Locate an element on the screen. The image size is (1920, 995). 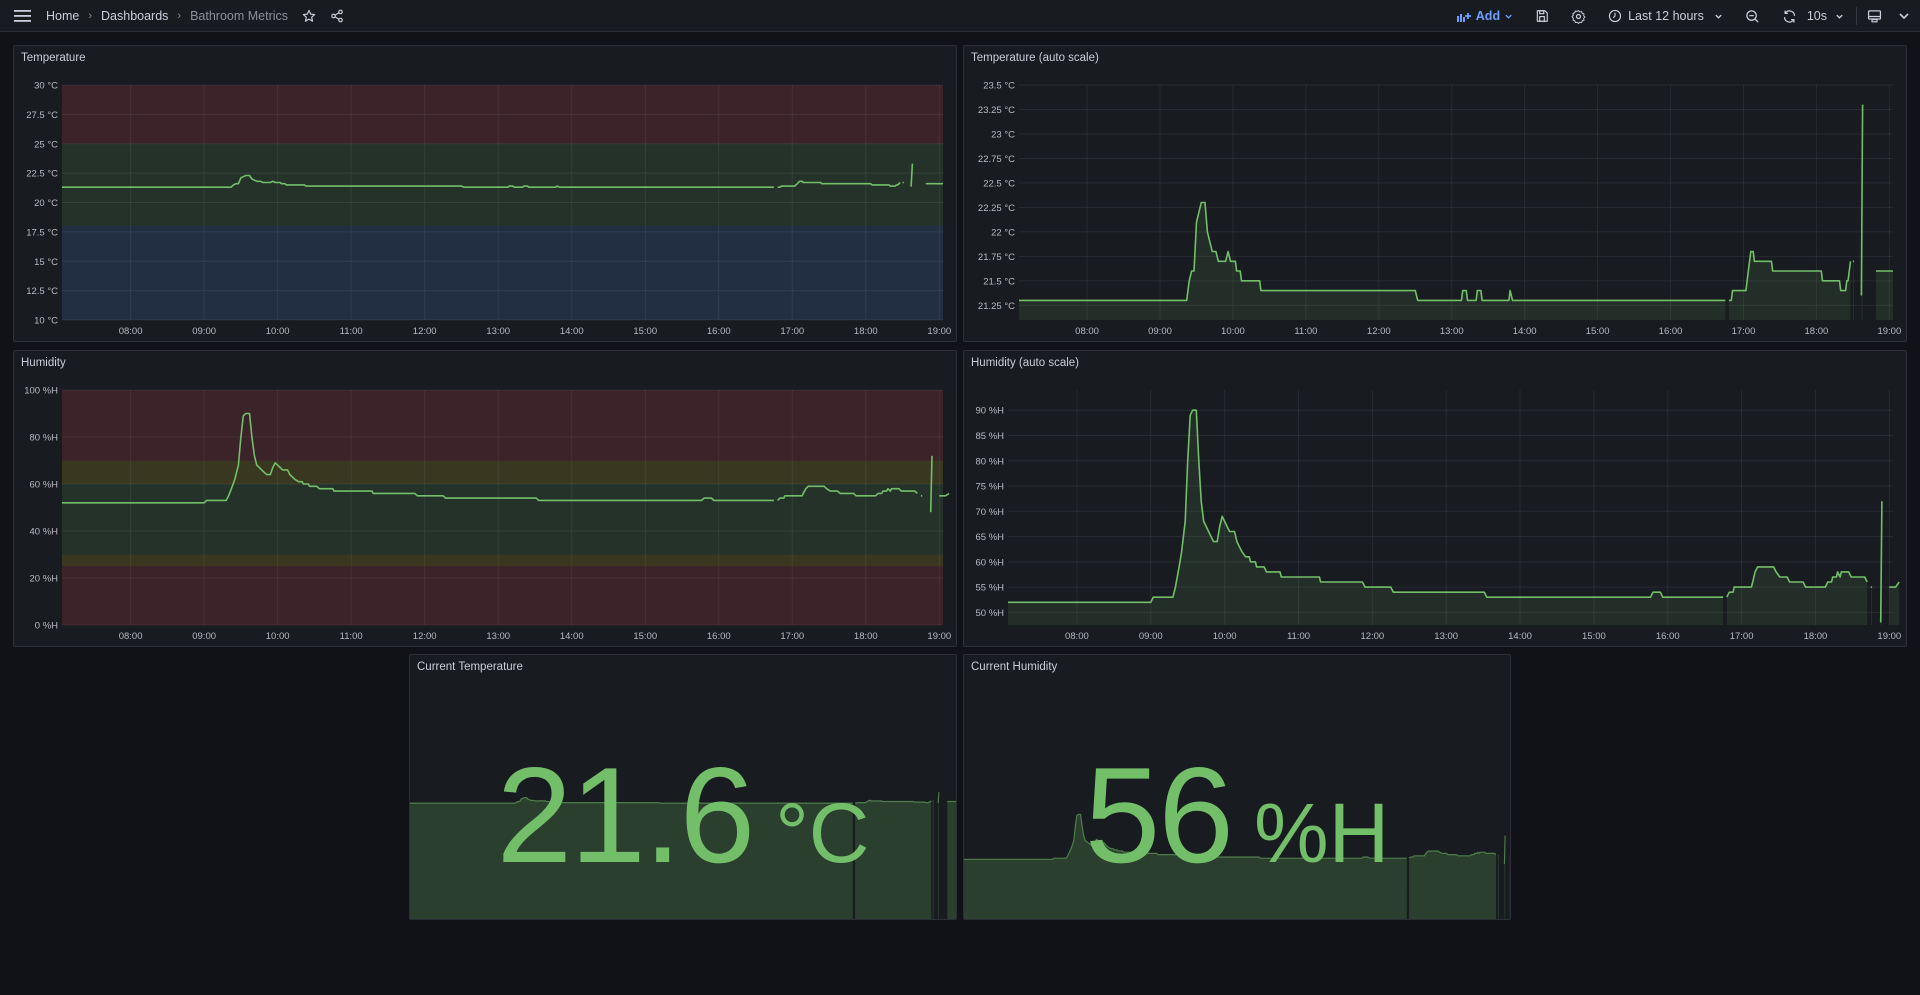
breadcrumb-home: Home is located at coordinates (62, 16).